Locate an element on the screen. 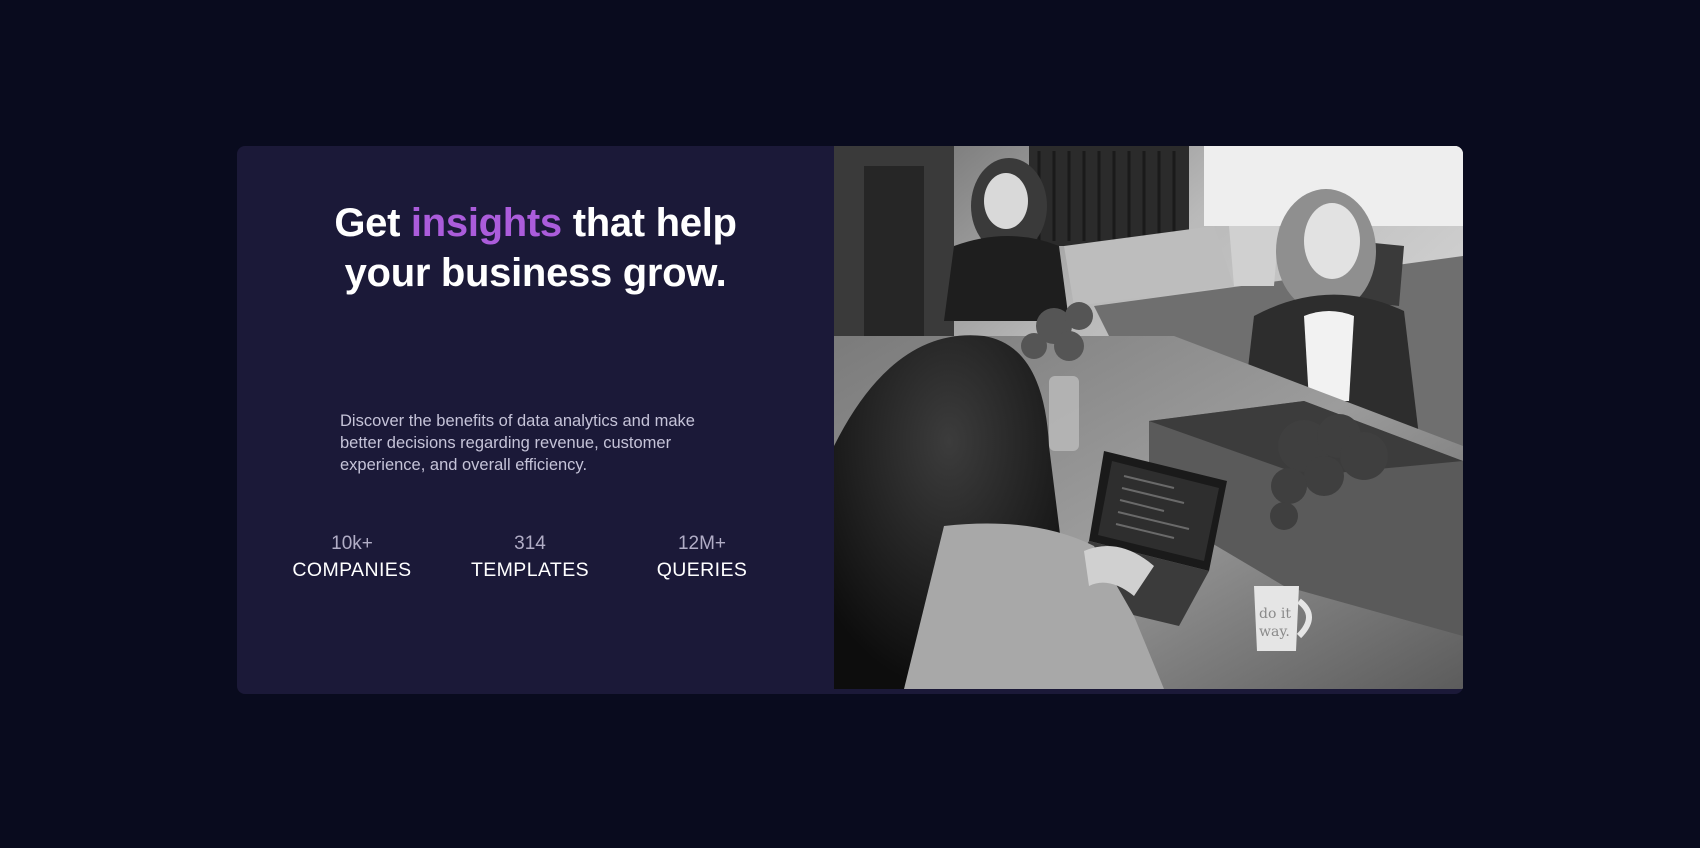  stat-queries: 12M+ QUERIES is located at coordinates (702, 558).